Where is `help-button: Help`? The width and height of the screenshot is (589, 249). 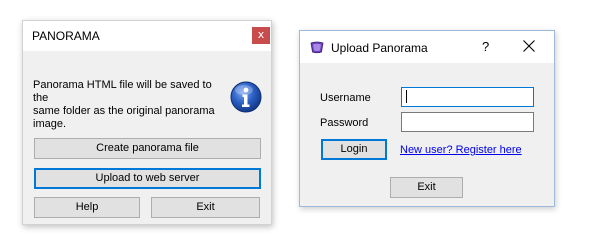
help-button: Help is located at coordinates (87, 207).